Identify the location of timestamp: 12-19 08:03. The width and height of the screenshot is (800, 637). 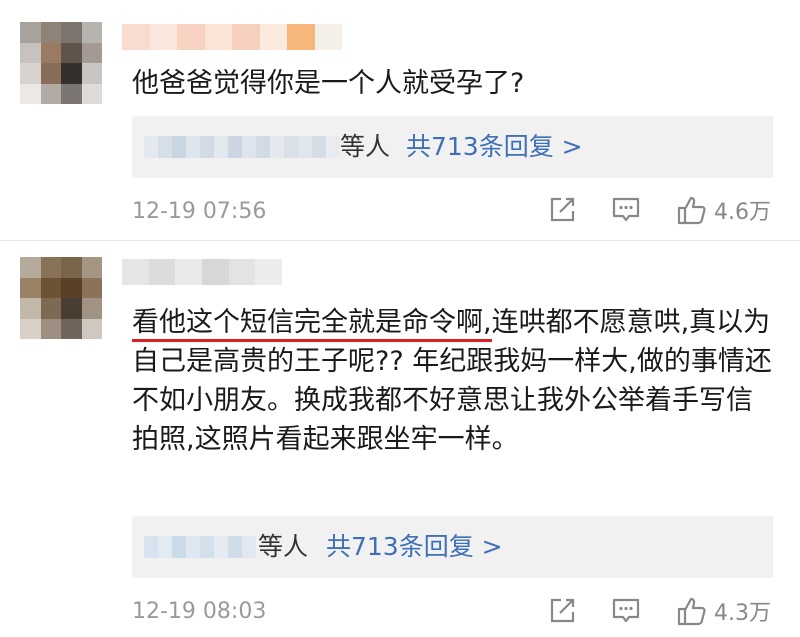
(199, 611).